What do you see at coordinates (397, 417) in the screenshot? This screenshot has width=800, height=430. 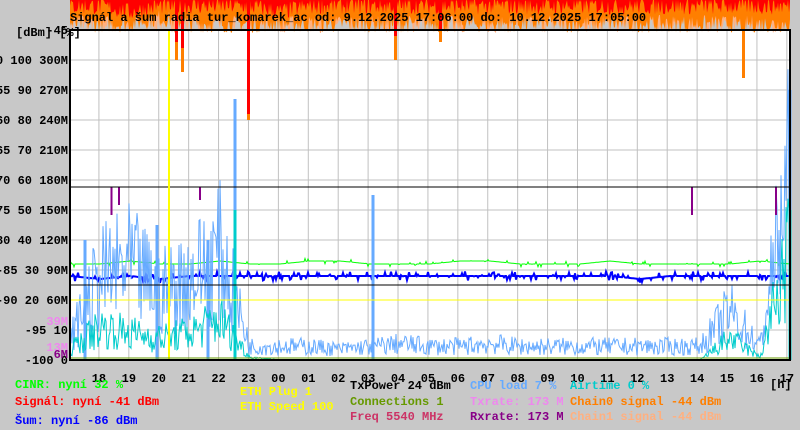 I see `legend-freq: Freq 5540 MHz` at bounding box center [397, 417].